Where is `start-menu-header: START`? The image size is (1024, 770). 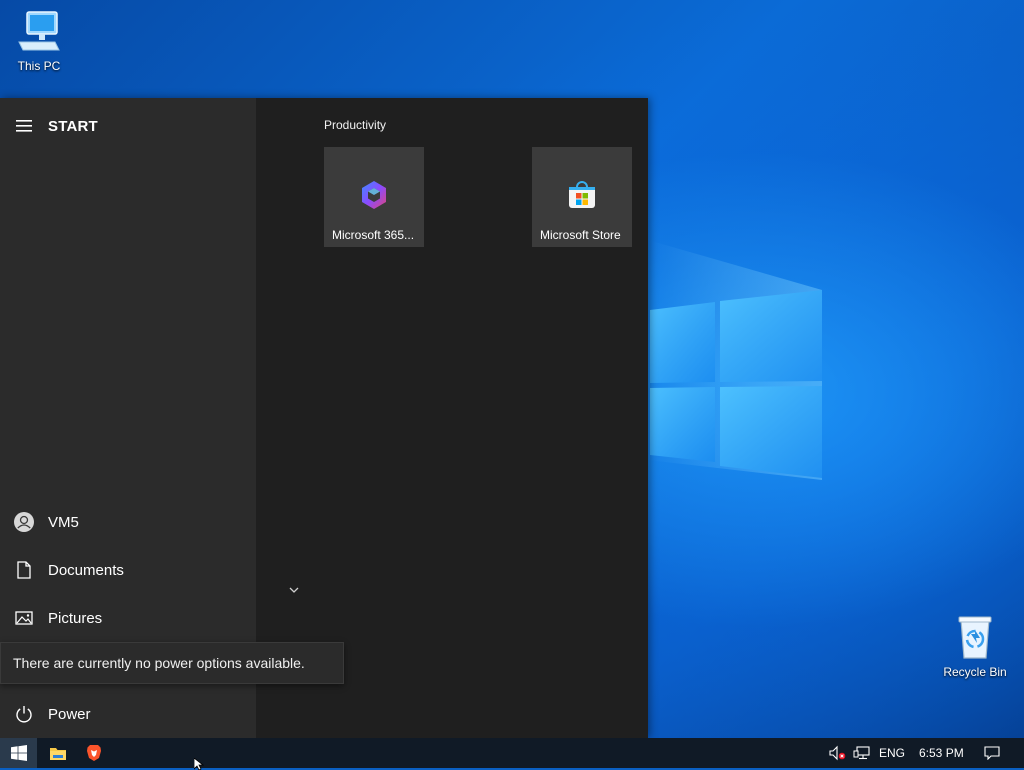
start-menu-header: START is located at coordinates (128, 126).